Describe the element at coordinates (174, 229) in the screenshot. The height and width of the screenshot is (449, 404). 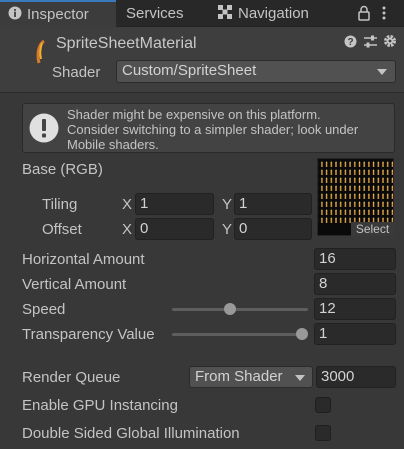
I see `offset-x-field: 0` at that location.